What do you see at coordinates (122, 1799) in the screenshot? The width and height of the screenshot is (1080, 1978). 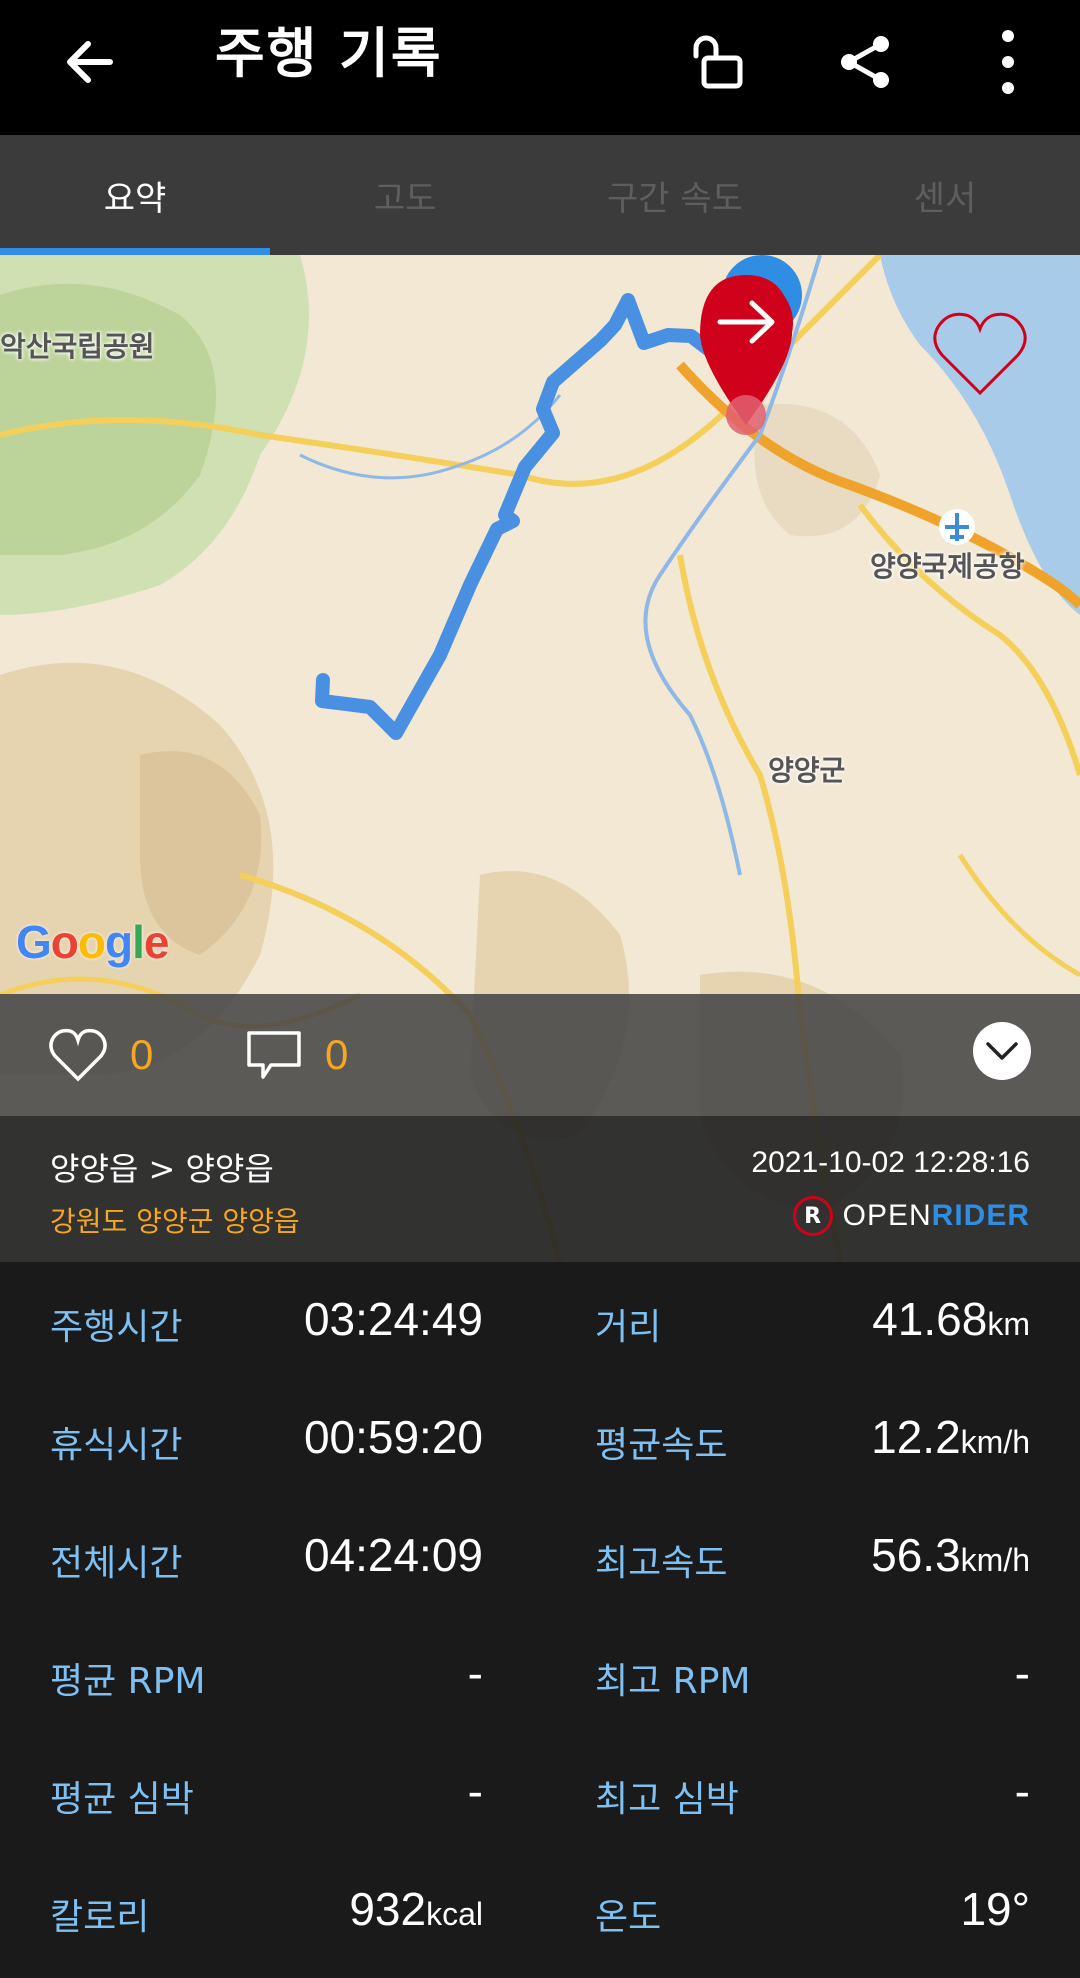 I see `stat-label-avg-heart-rate: 평균 심박` at bounding box center [122, 1799].